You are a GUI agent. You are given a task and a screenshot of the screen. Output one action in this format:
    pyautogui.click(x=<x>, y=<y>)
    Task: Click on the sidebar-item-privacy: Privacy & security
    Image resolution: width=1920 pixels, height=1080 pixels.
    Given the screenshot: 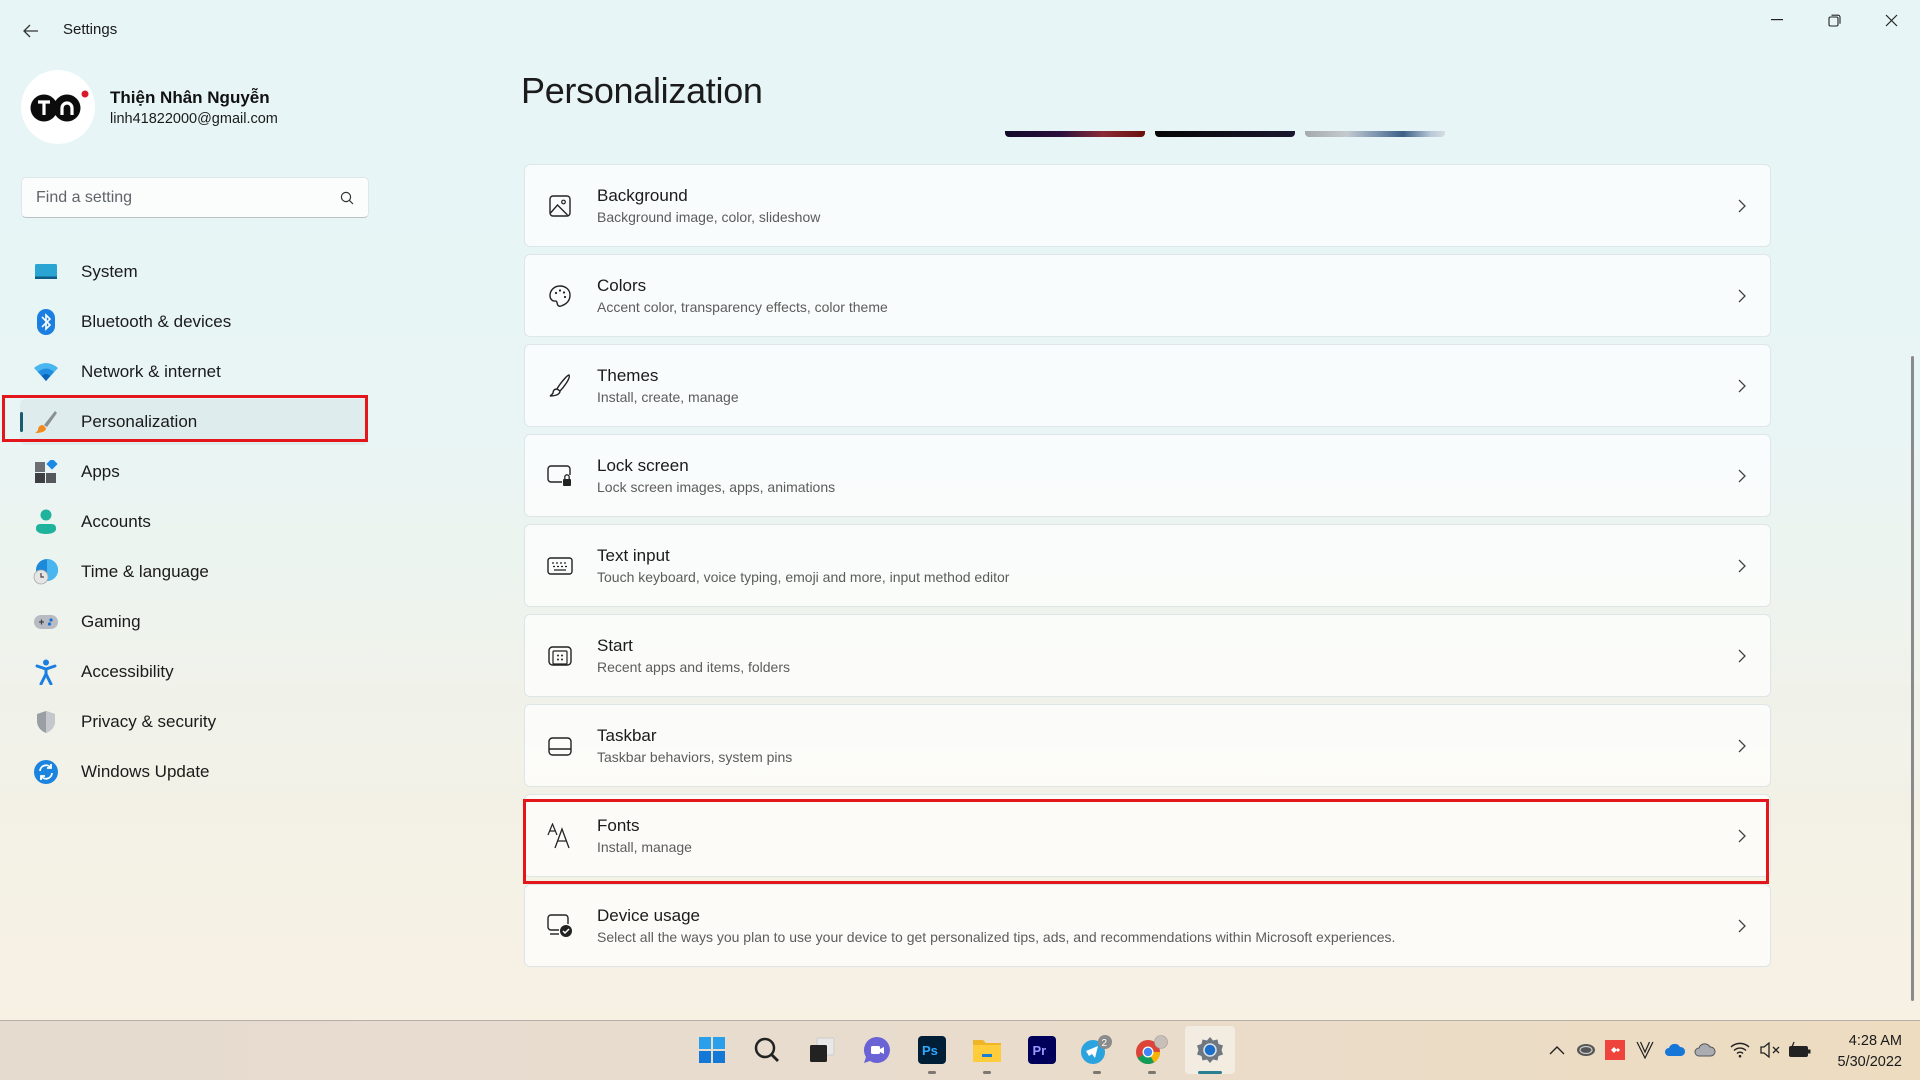 What is the action you would take?
    pyautogui.click(x=194, y=722)
    